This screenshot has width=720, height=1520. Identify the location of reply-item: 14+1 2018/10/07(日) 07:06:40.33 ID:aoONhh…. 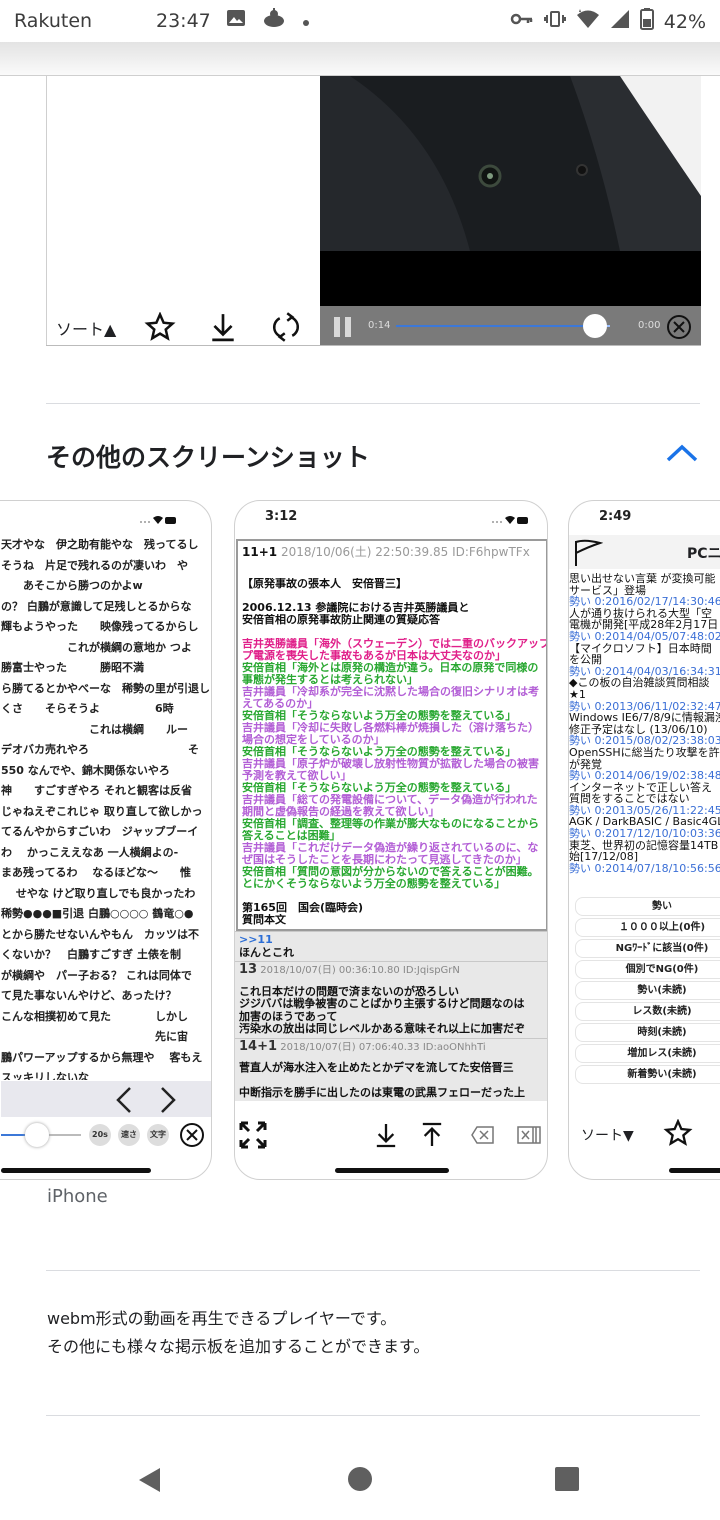
(391, 1069).